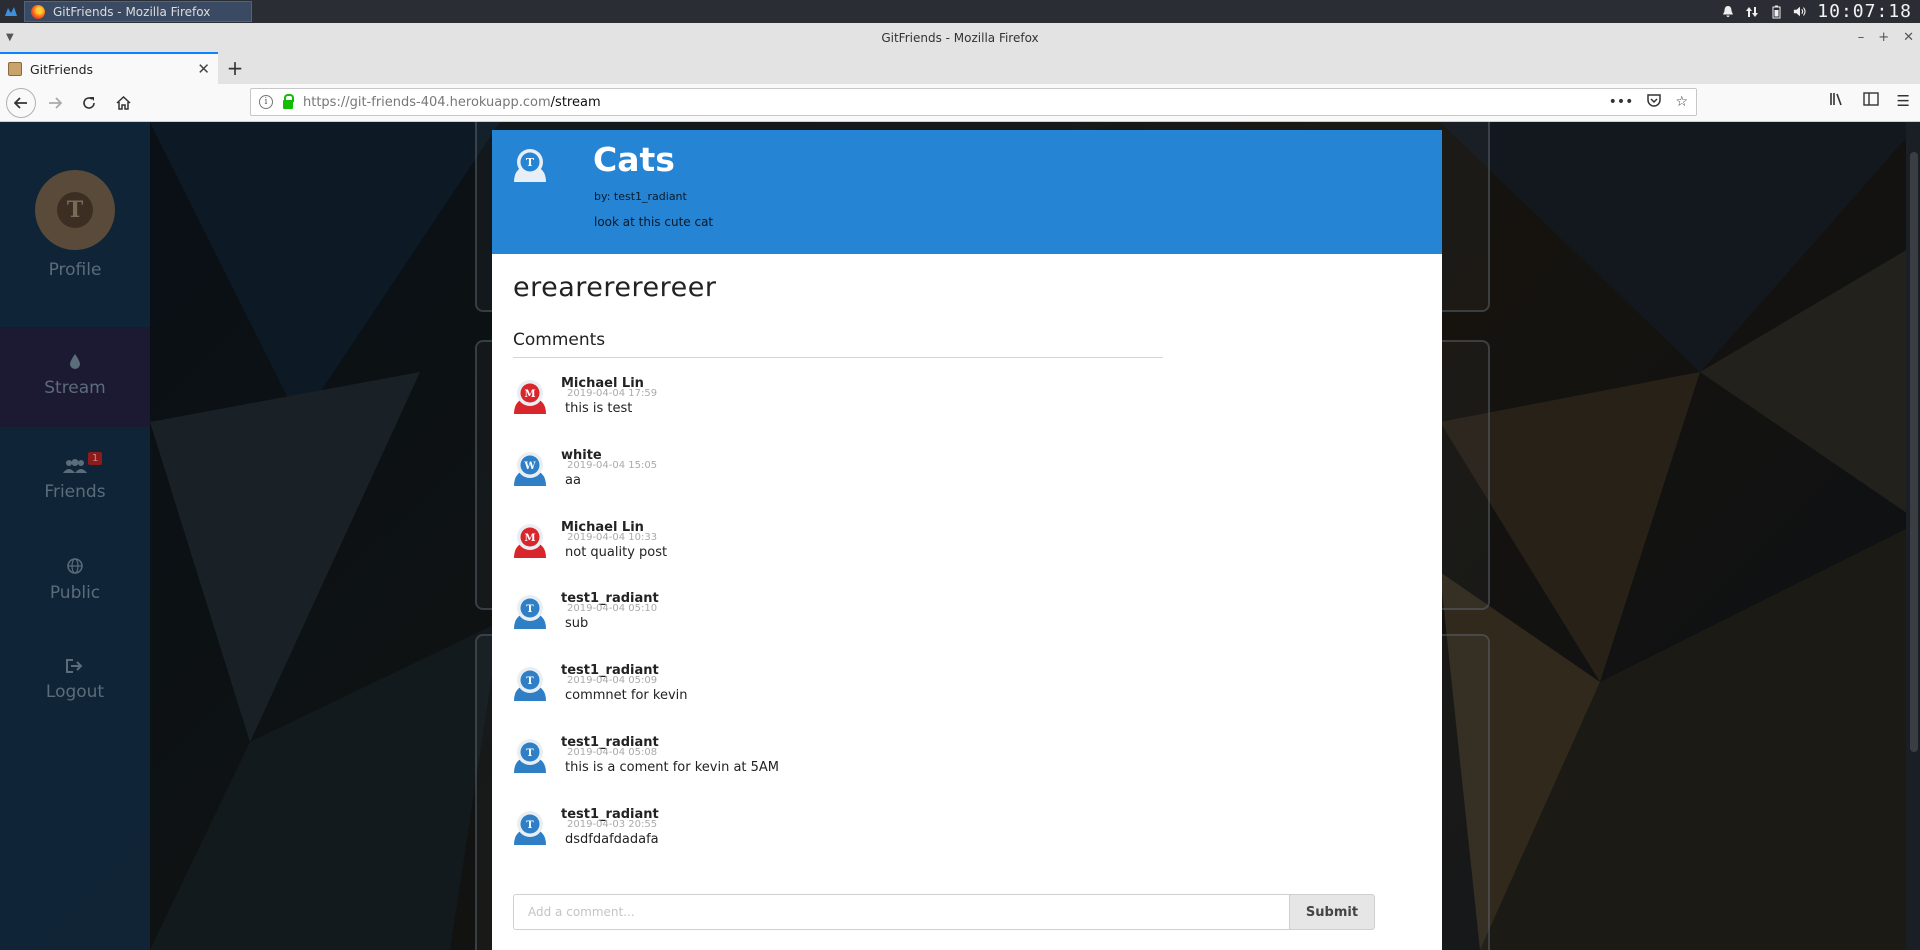  Describe the element at coordinates (288, 101) in the screenshot. I see `lock-icon` at that location.